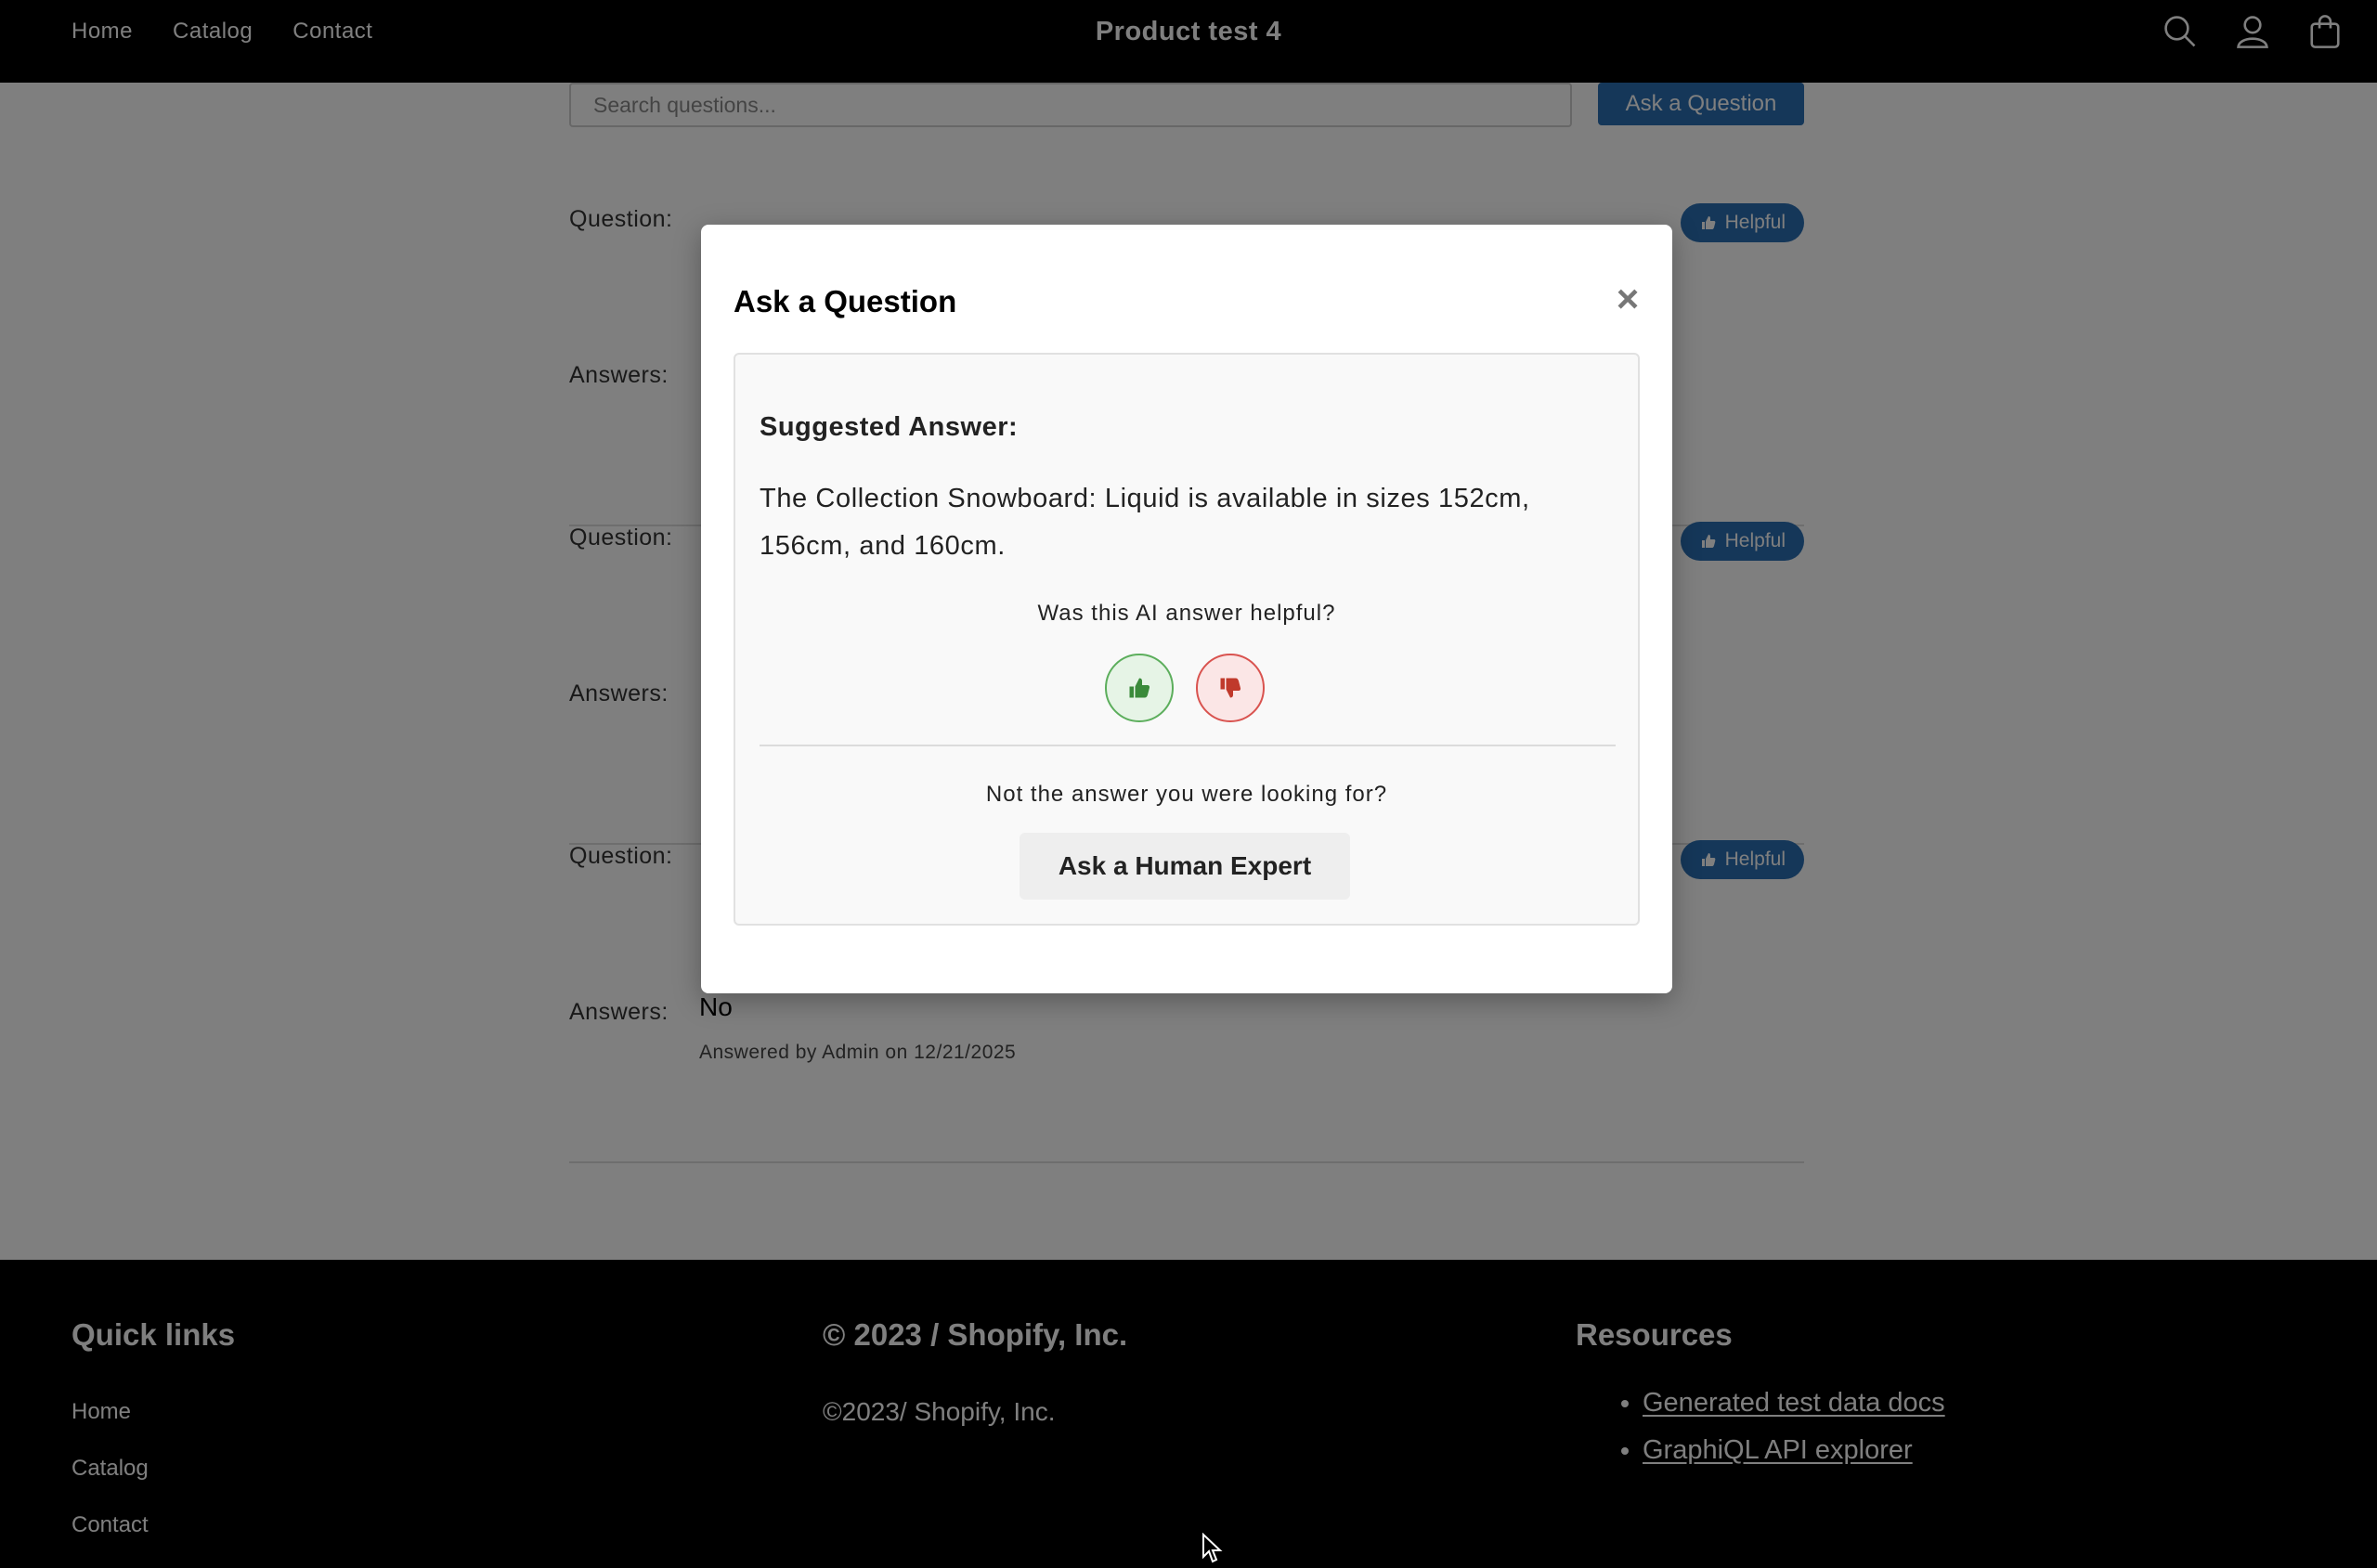  I want to click on thumbs-up-icon, so click(1139, 688).